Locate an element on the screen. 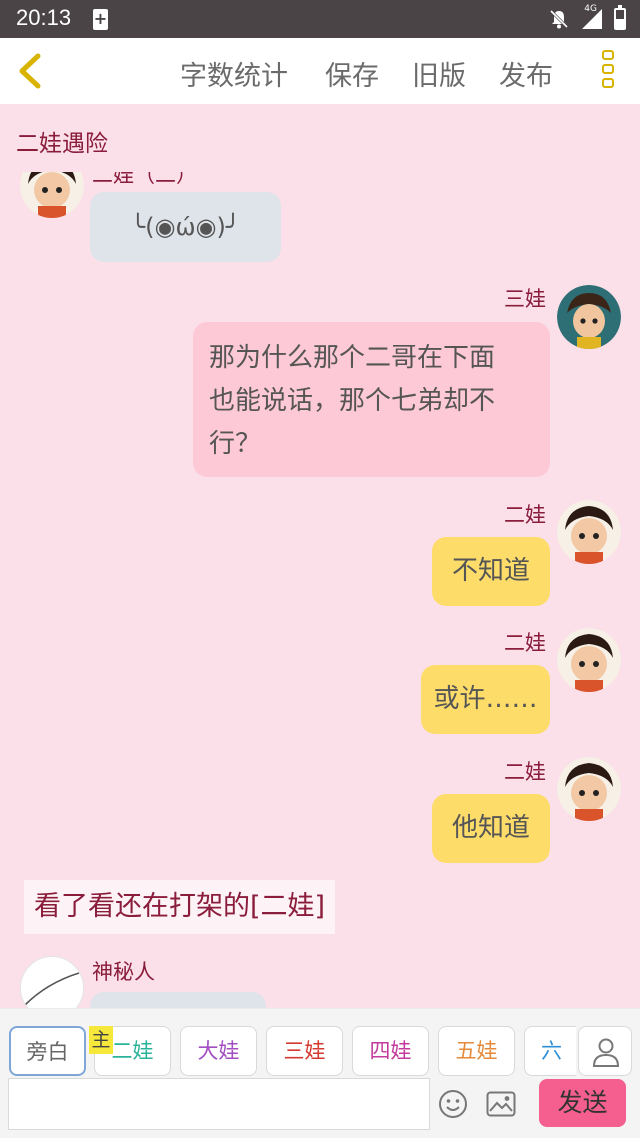 Image resolution: width=640 pixels, height=1138 pixels. save-button: 保存 is located at coordinates (352, 73).